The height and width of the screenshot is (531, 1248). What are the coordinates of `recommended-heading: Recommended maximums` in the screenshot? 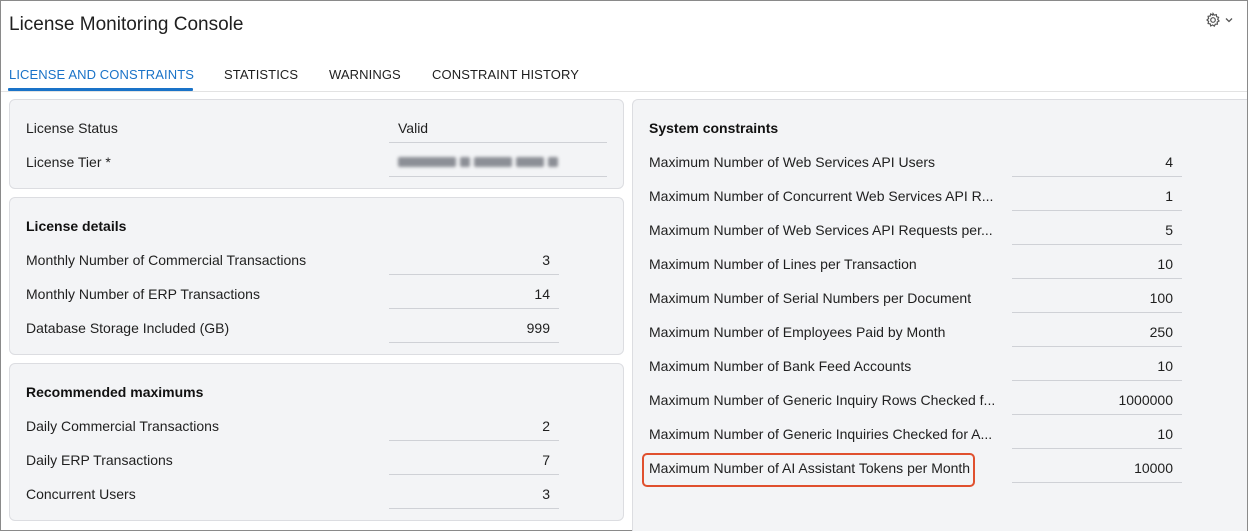 It's located at (115, 392).